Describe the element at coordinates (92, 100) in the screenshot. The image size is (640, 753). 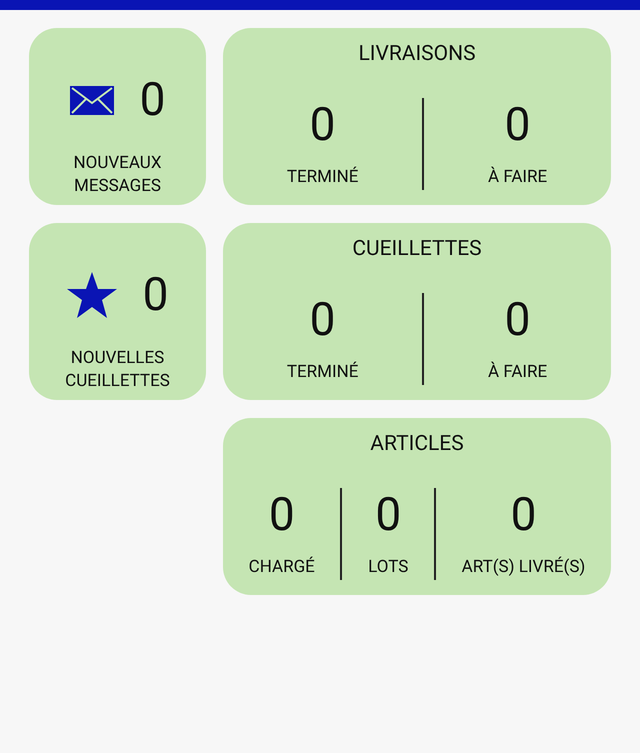
I see `envelope-icon` at that location.